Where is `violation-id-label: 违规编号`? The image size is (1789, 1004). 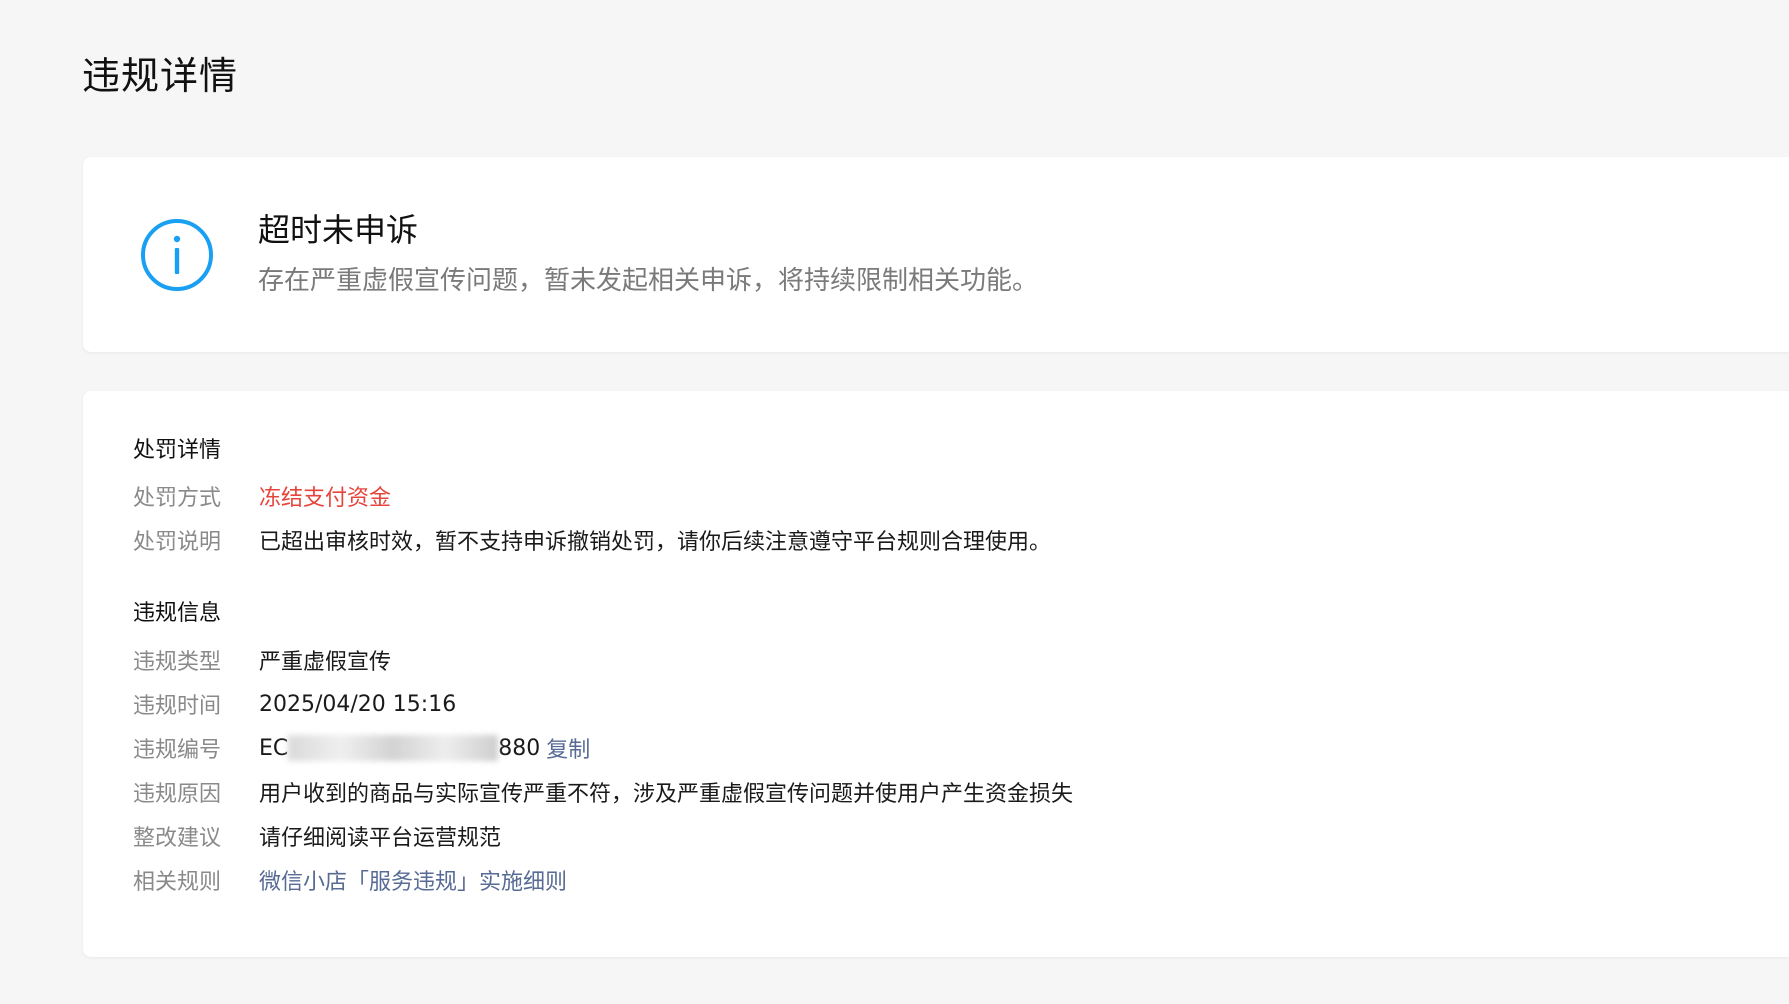
violation-id-label: 违规编号 is located at coordinates (177, 750).